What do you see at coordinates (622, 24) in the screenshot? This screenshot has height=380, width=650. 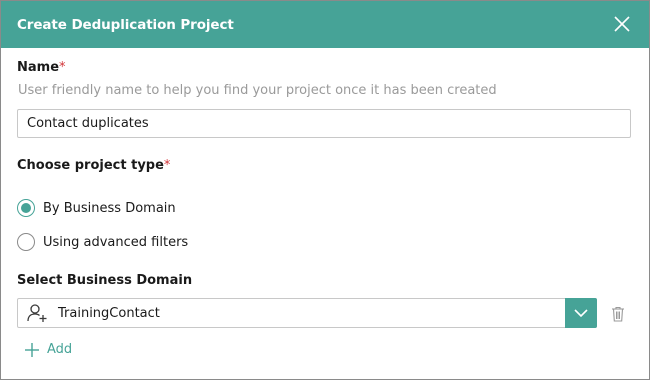 I see `close-icon` at bounding box center [622, 24].